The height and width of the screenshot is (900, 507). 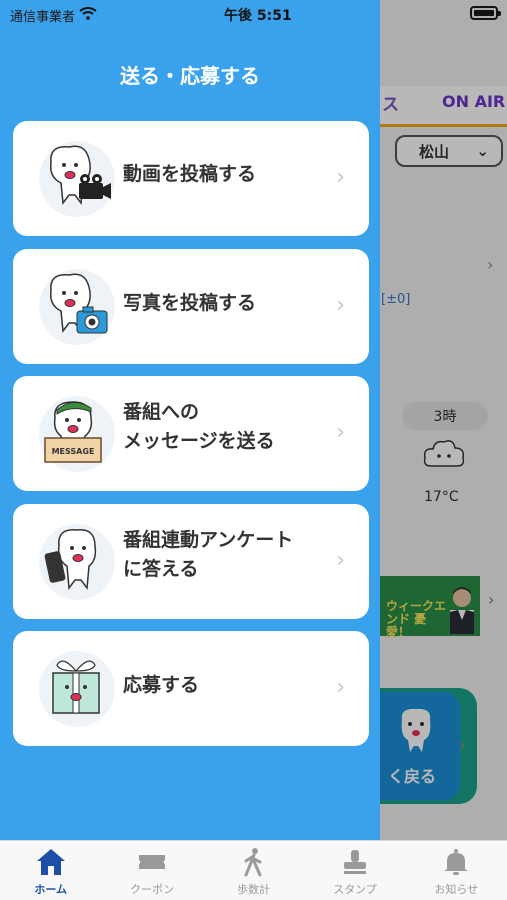 What do you see at coordinates (77, 434) in the screenshot?
I see `message-board-mascot-icon: MESSAGE` at bounding box center [77, 434].